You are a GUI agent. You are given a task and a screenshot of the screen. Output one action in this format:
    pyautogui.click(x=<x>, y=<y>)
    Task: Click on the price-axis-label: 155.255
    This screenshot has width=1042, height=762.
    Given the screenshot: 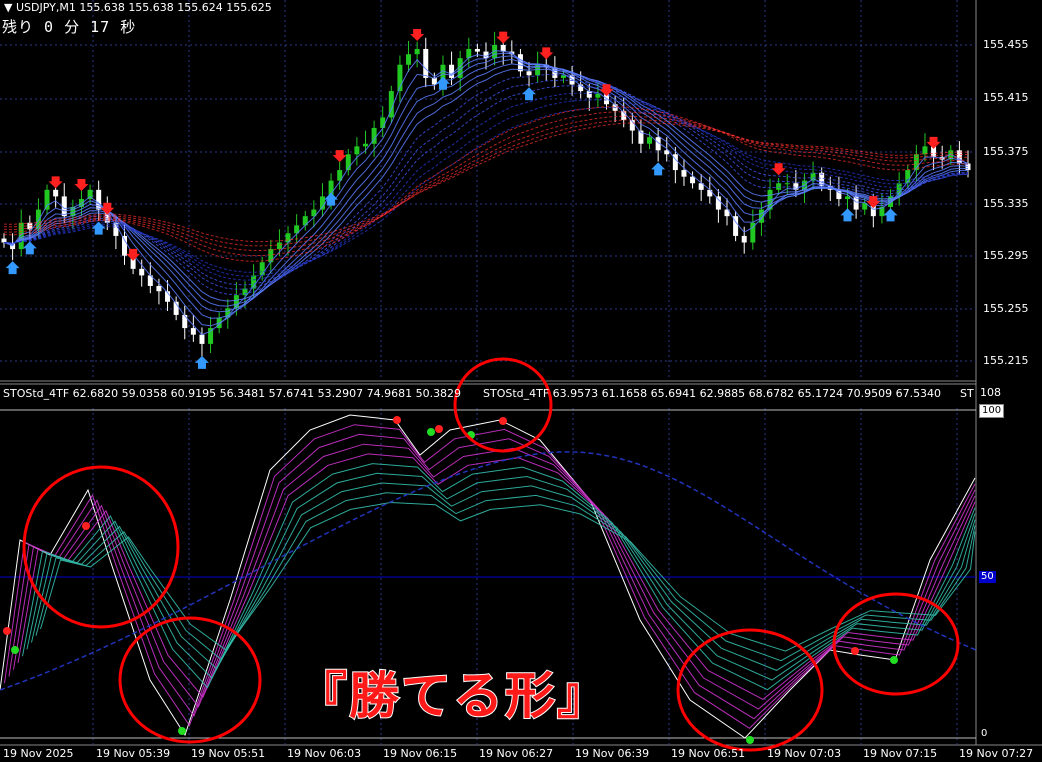 What is the action you would take?
    pyautogui.click(x=1006, y=308)
    